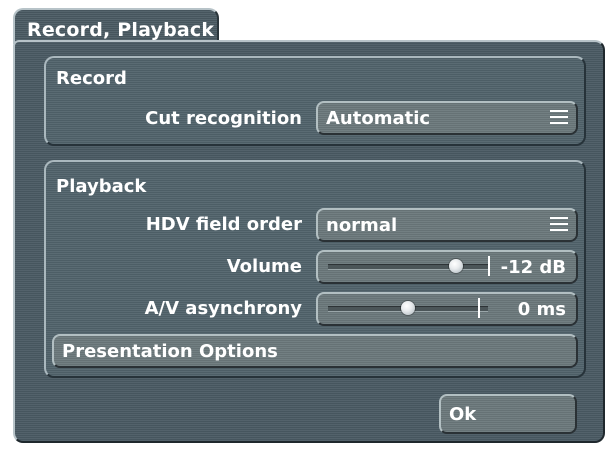 This screenshot has height=452, width=611. I want to click on volume-label: Volume, so click(264, 266).